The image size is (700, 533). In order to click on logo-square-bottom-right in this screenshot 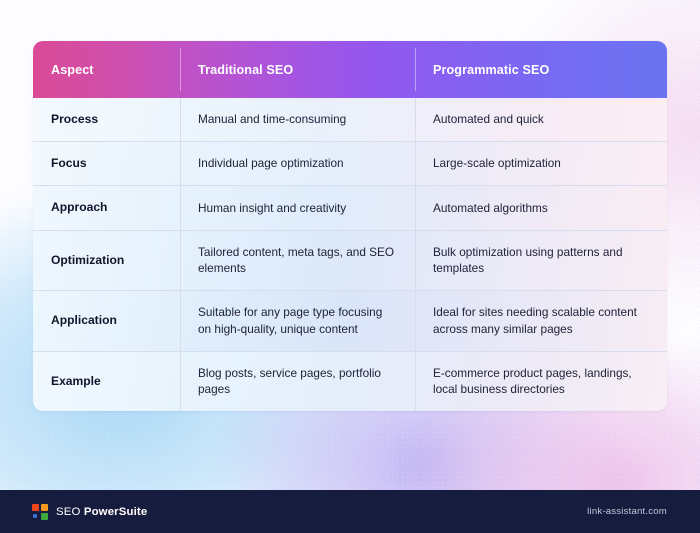, I will do `click(44, 516)`.